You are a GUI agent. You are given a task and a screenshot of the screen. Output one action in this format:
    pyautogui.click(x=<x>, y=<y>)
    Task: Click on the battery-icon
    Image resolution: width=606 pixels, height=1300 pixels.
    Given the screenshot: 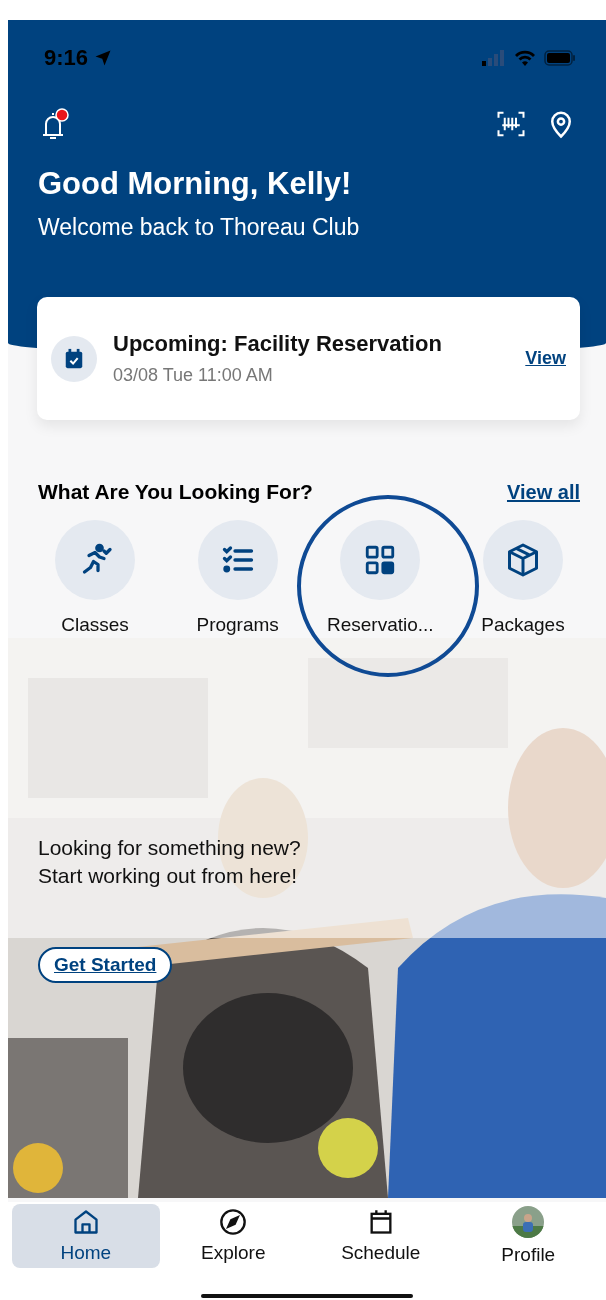 What is the action you would take?
    pyautogui.click(x=560, y=58)
    